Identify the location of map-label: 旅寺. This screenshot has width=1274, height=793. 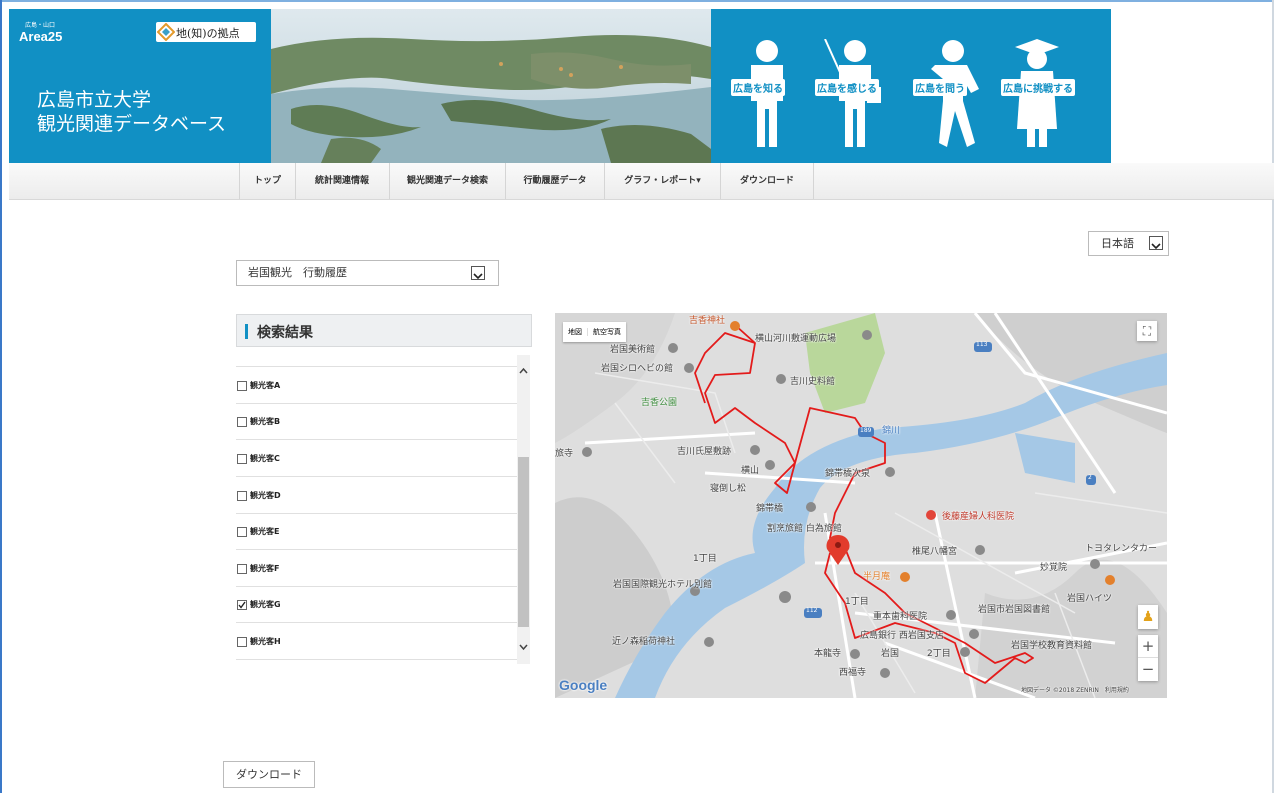
(564, 454).